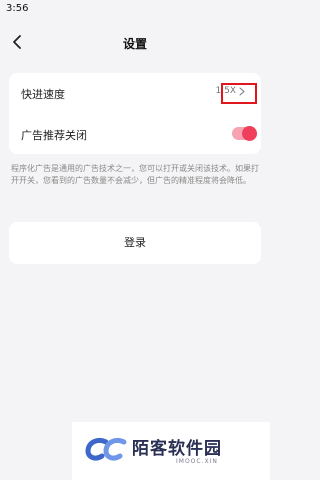 The height and width of the screenshot is (480, 320). What do you see at coordinates (135, 93) in the screenshot?
I see `playback-speed-row: 快进速度 1.5X` at bounding box center [135, 93].